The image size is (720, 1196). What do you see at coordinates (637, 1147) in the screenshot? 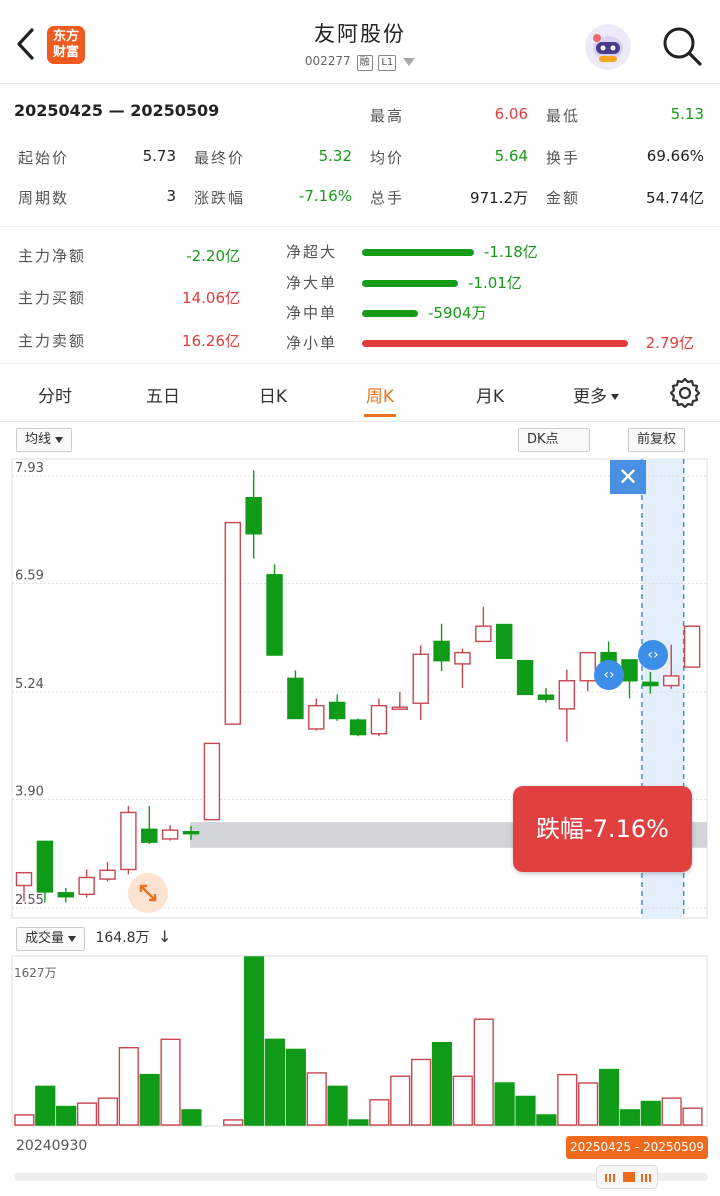
I see `selected-range-tag: 20250425 - 20250509` at bounding box center [637, 1147].